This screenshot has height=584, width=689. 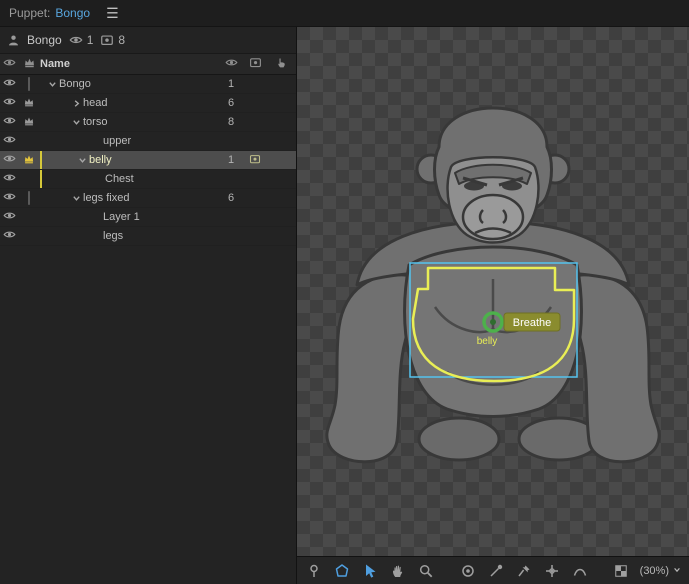 What do you see at coordinates (148, 64) in the screenshot?
I see `tree-header: Name` at bounding box center [148, 64].